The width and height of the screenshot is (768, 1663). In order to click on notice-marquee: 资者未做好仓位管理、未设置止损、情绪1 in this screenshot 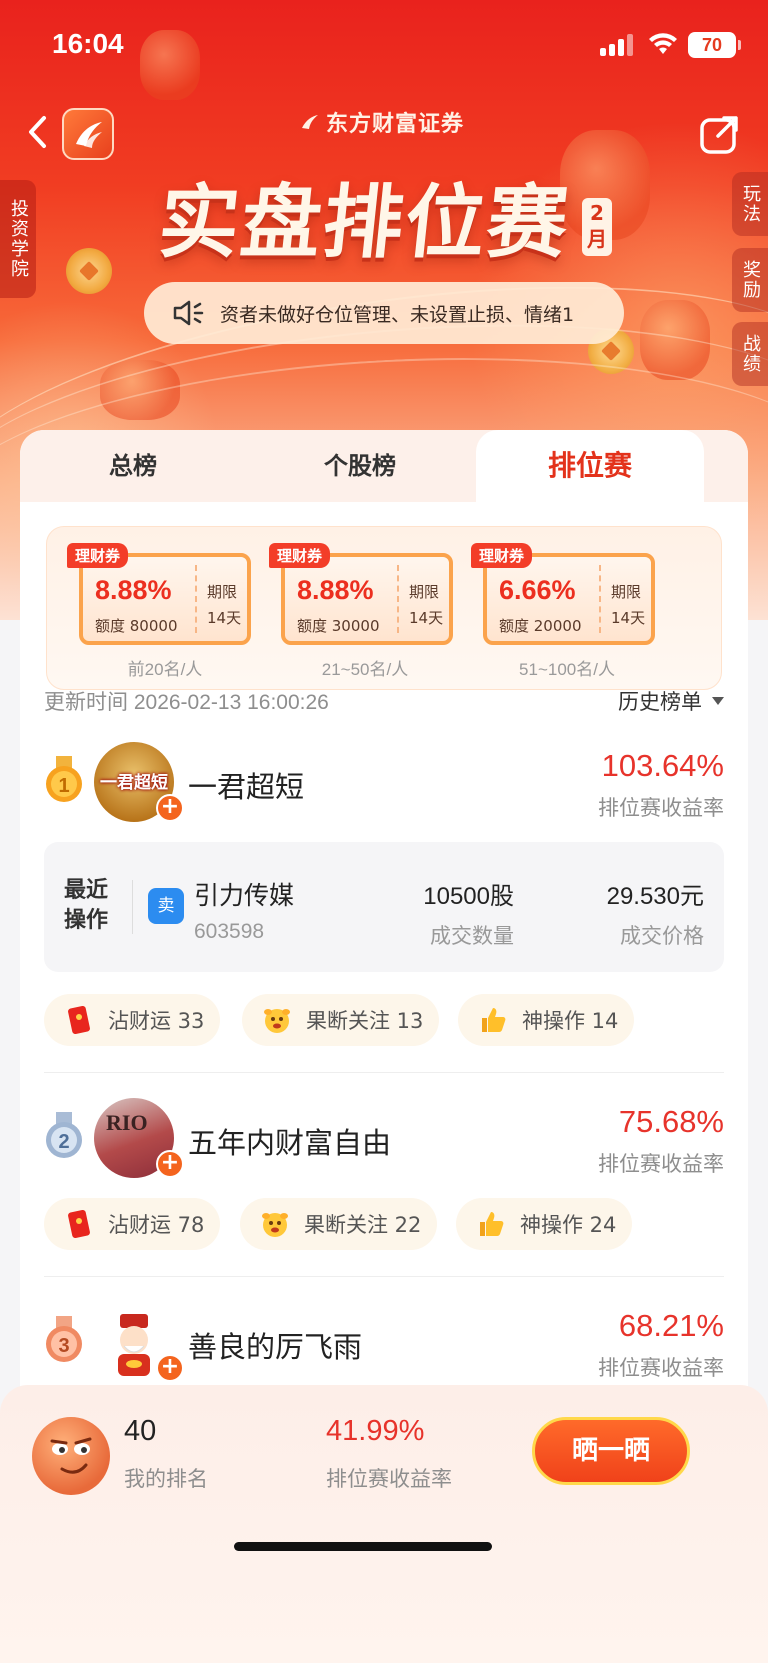, I will do `click(384, 313)`.